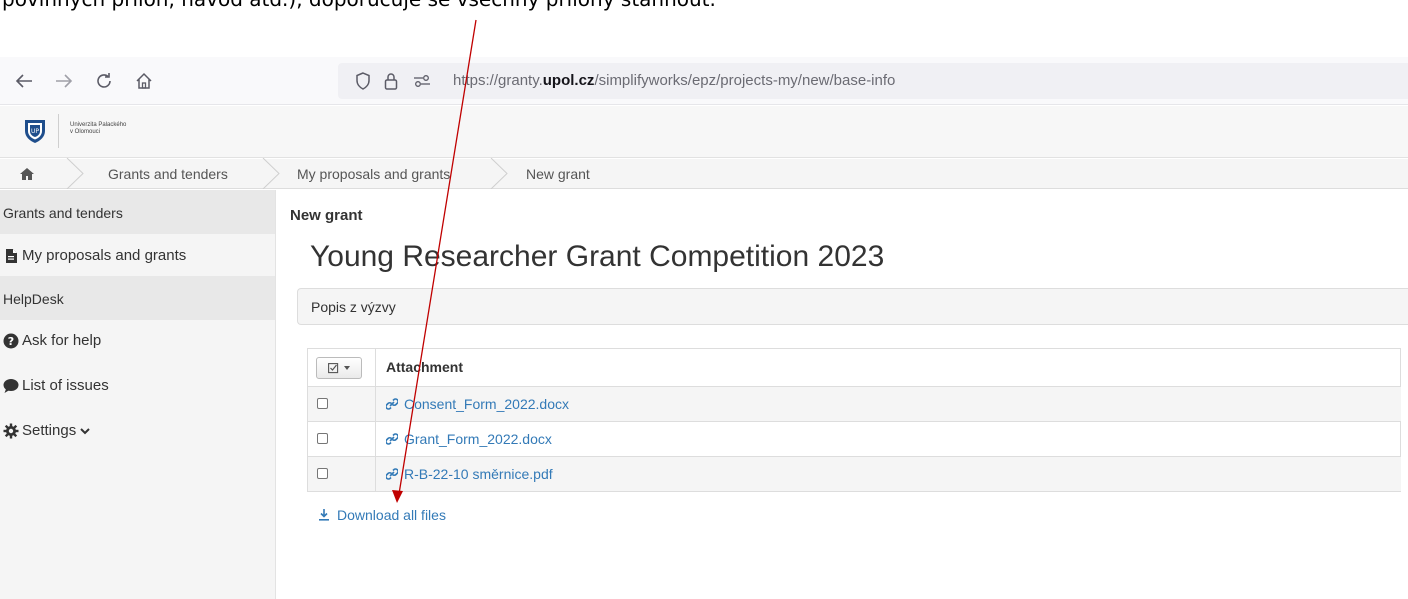 The height and width of the screenshot is (599, 1408). I want to click on table-row: R-B-22-10 směrnice.pdf, so click(854, 473).